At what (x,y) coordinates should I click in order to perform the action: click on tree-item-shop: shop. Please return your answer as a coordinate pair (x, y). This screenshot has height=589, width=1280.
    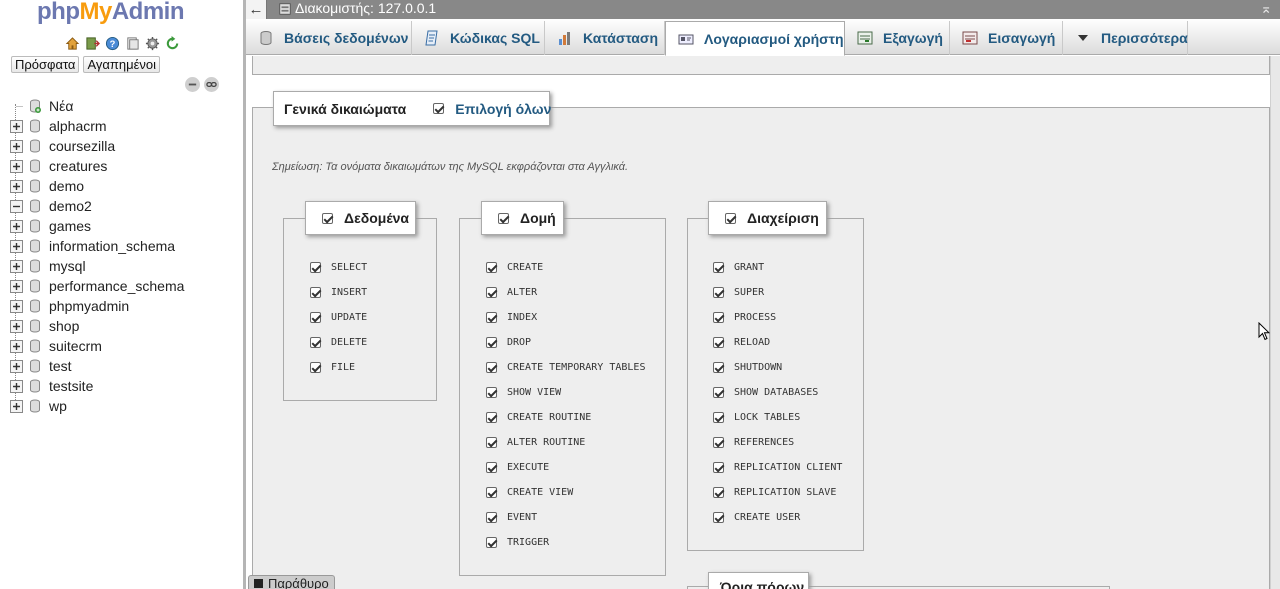
    Looking at the image, I should click on (124, 326).